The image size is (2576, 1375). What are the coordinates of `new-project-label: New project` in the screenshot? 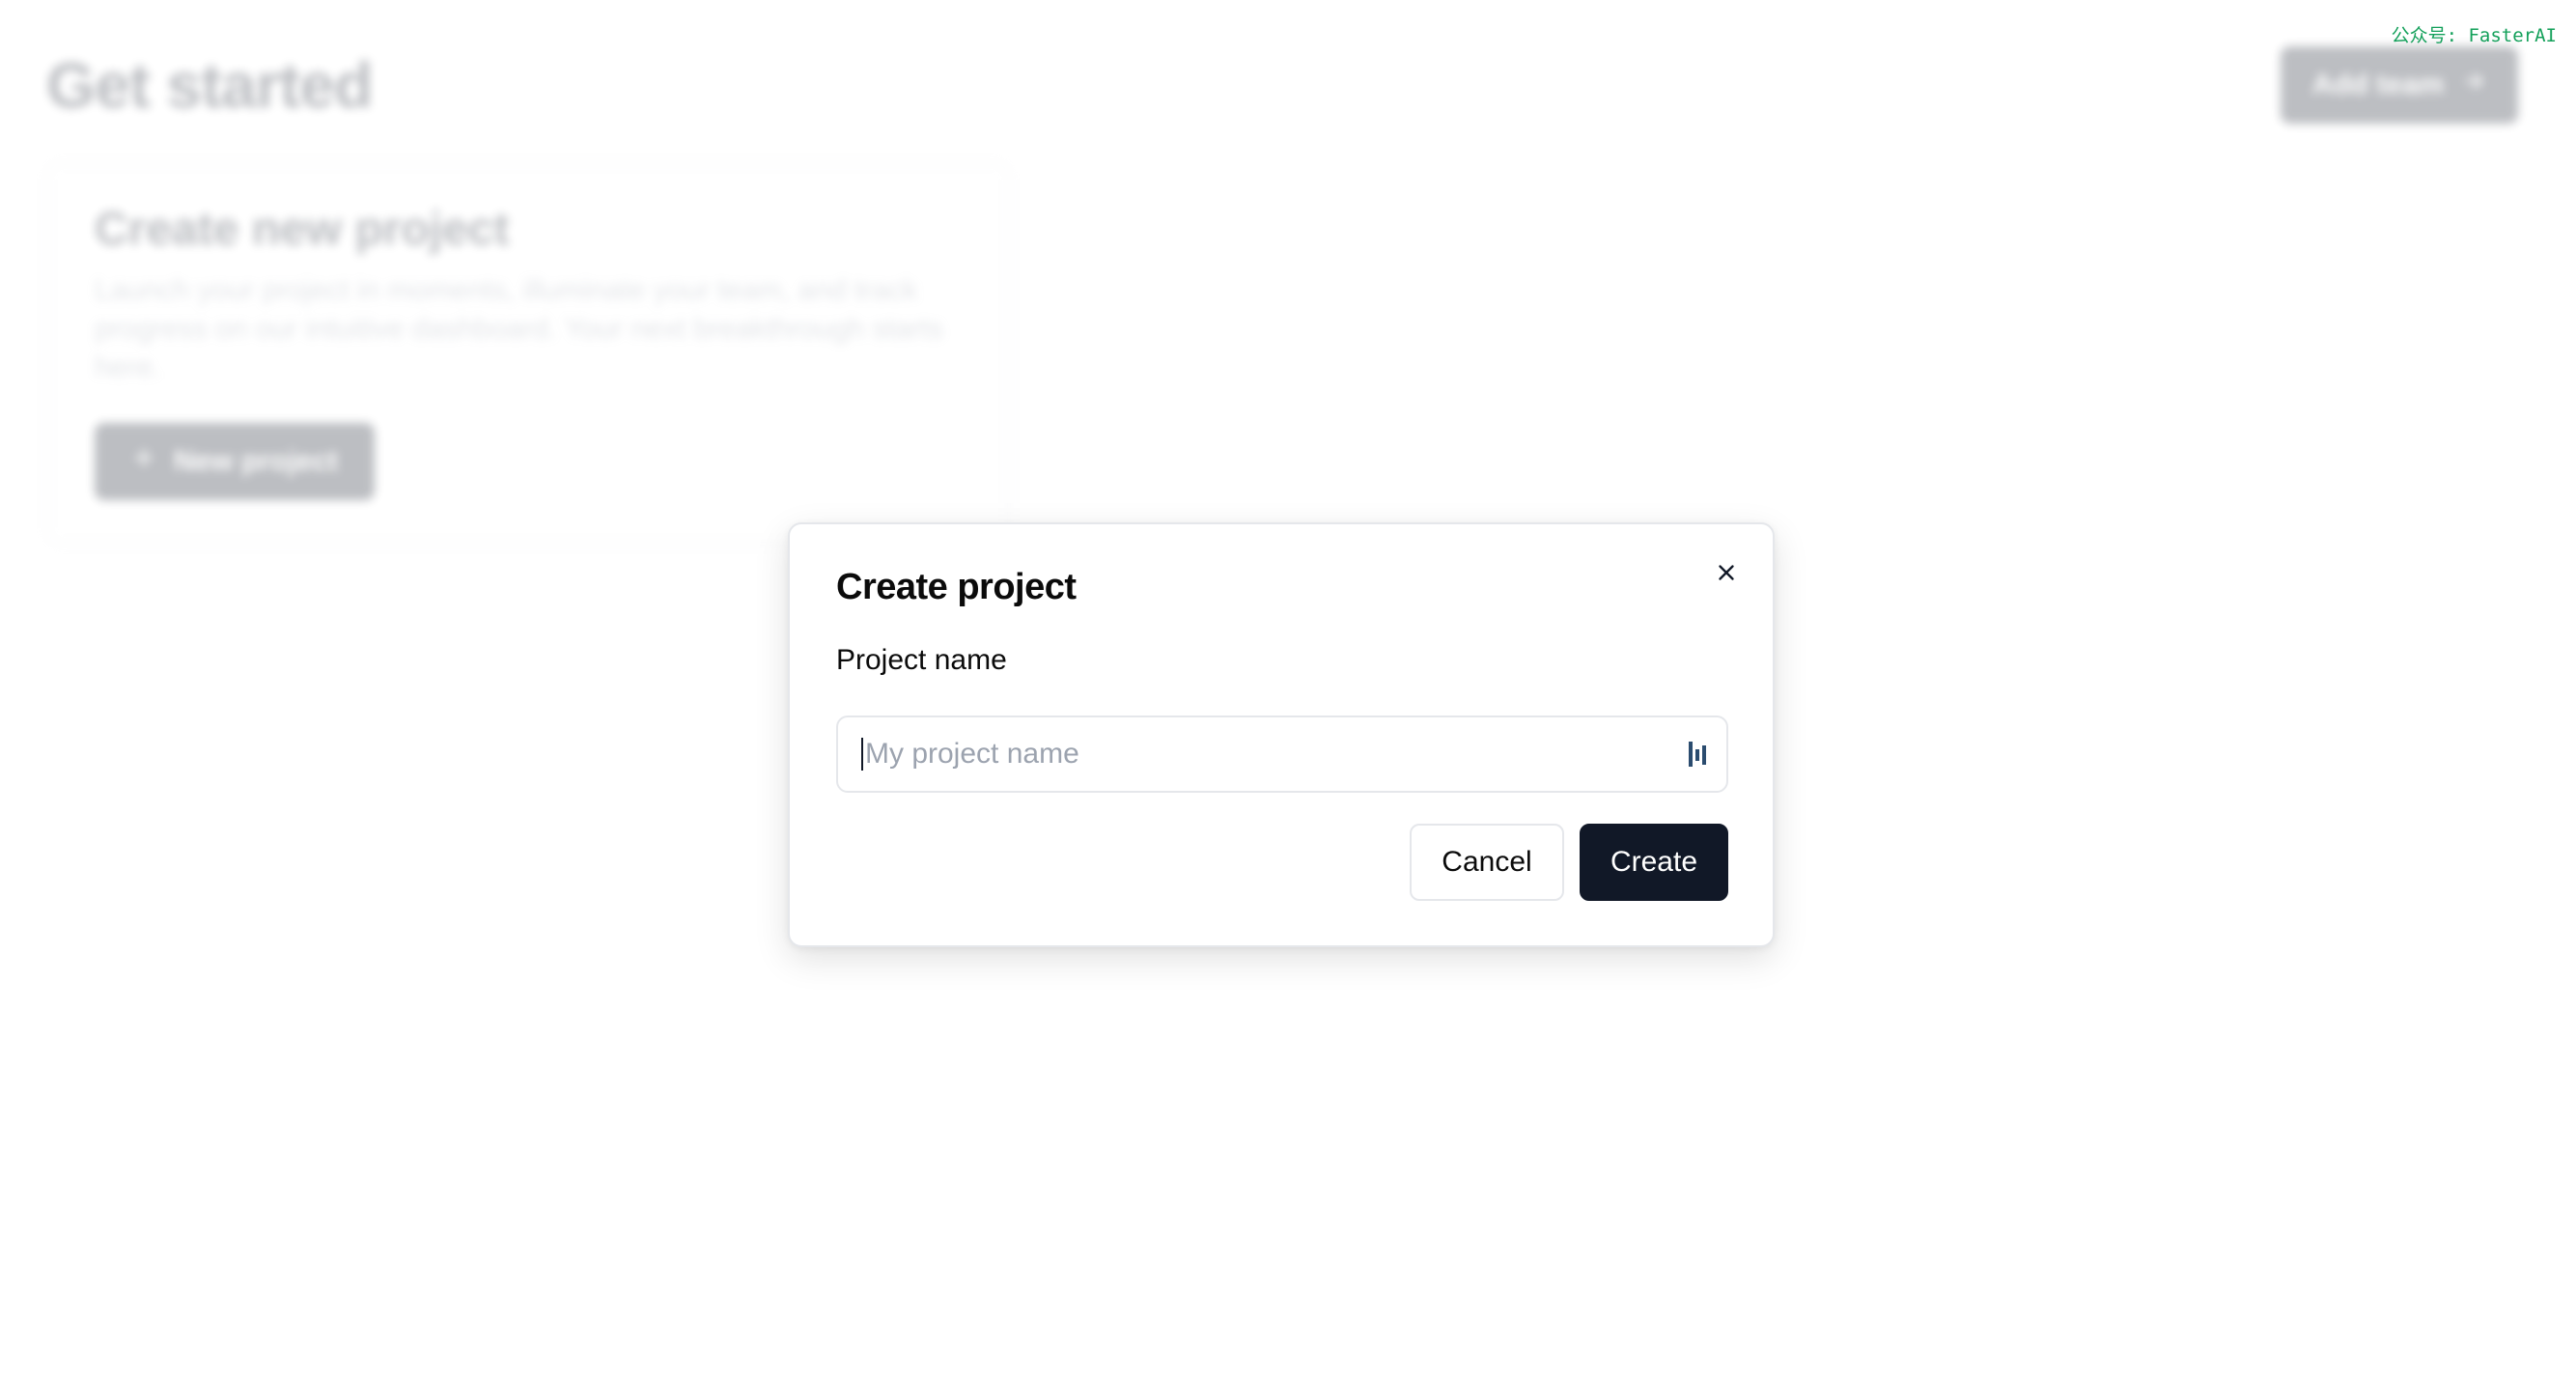 It's located at (256, 461).